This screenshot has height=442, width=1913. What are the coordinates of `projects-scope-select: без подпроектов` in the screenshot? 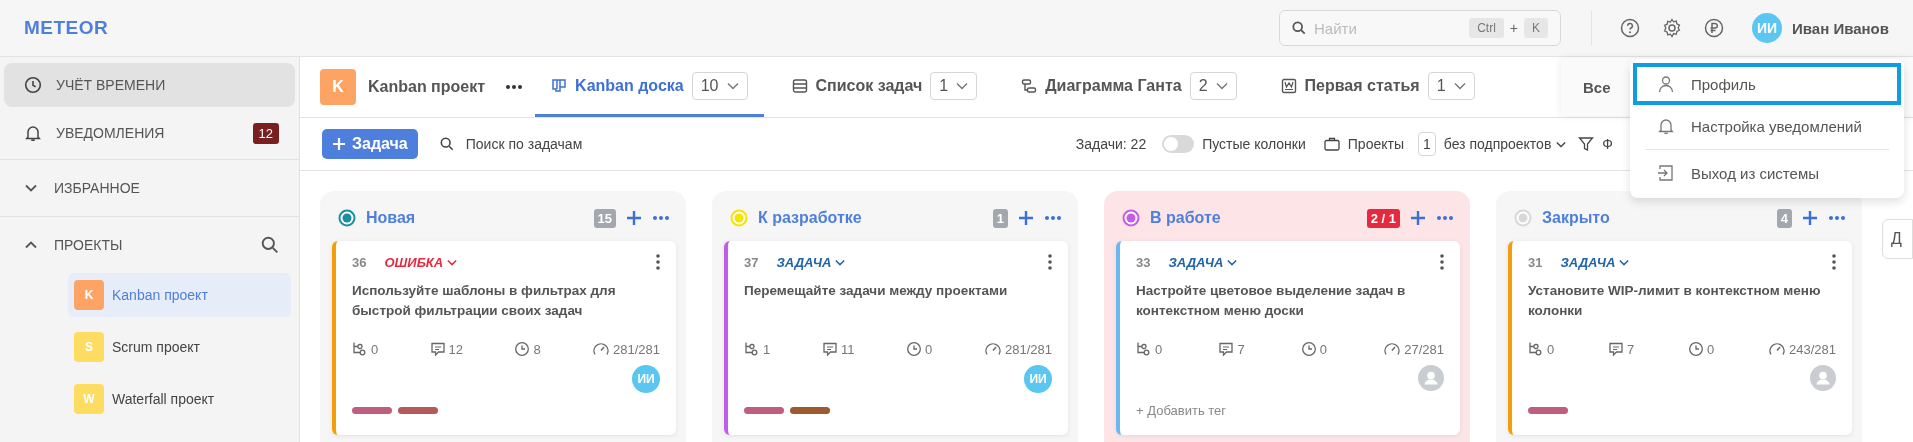 It's located at (1505, 144).